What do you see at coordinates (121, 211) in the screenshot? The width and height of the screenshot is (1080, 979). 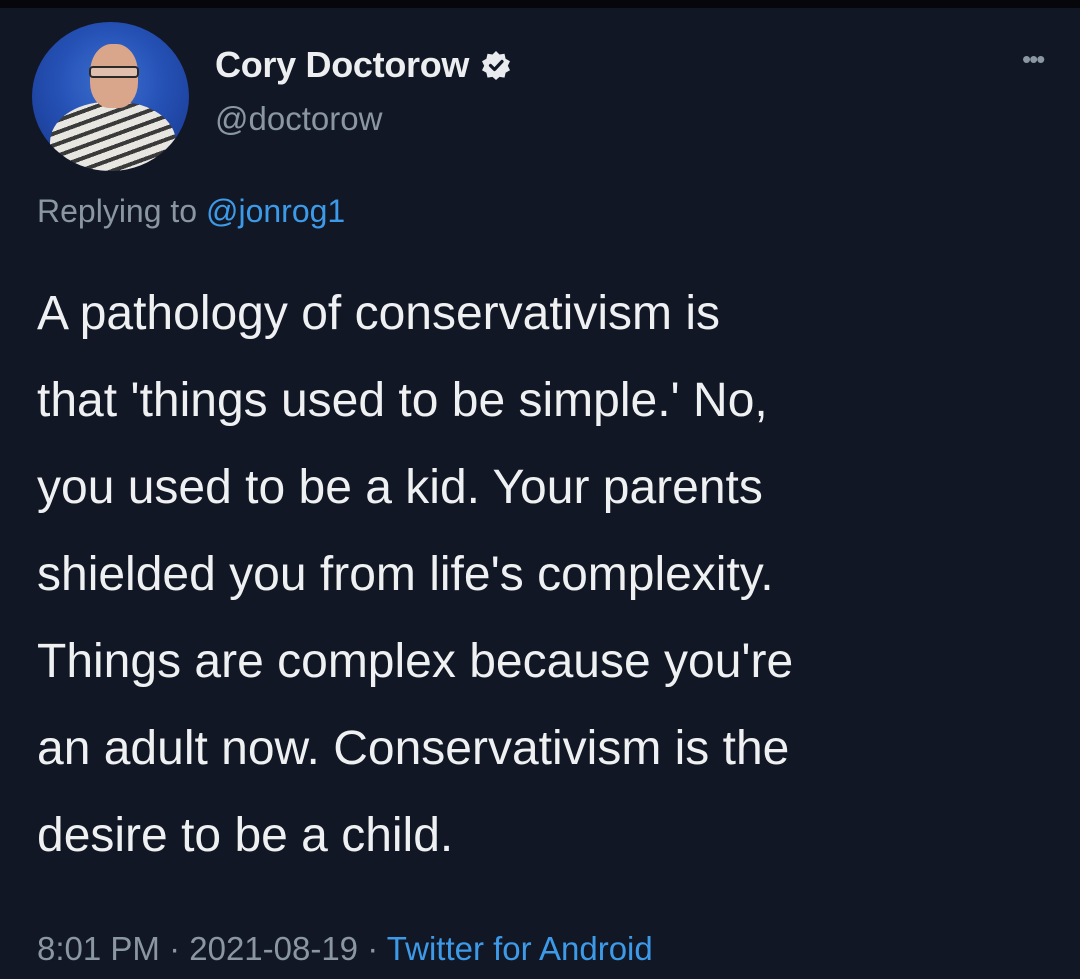 I see `replying-to-label: Replying to` at bounding box center [121, 211].